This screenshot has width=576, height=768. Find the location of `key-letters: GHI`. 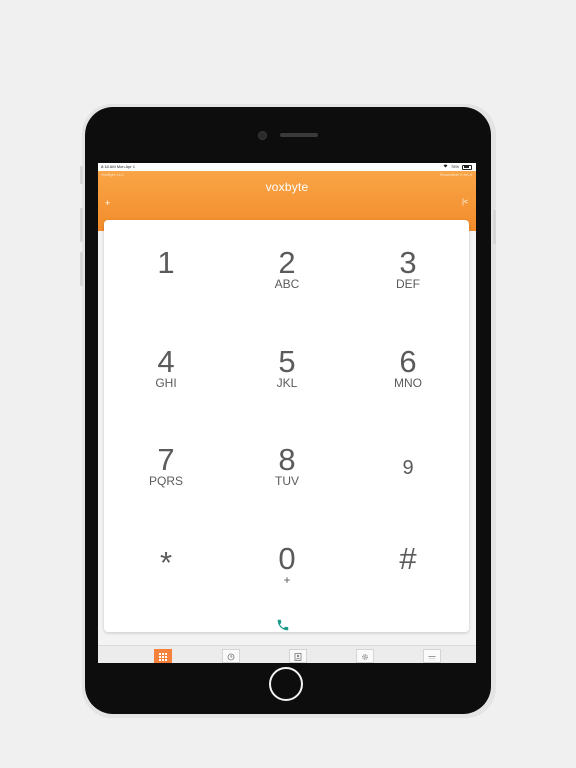

key-letters: GHI is located at coordinates (166, 383).